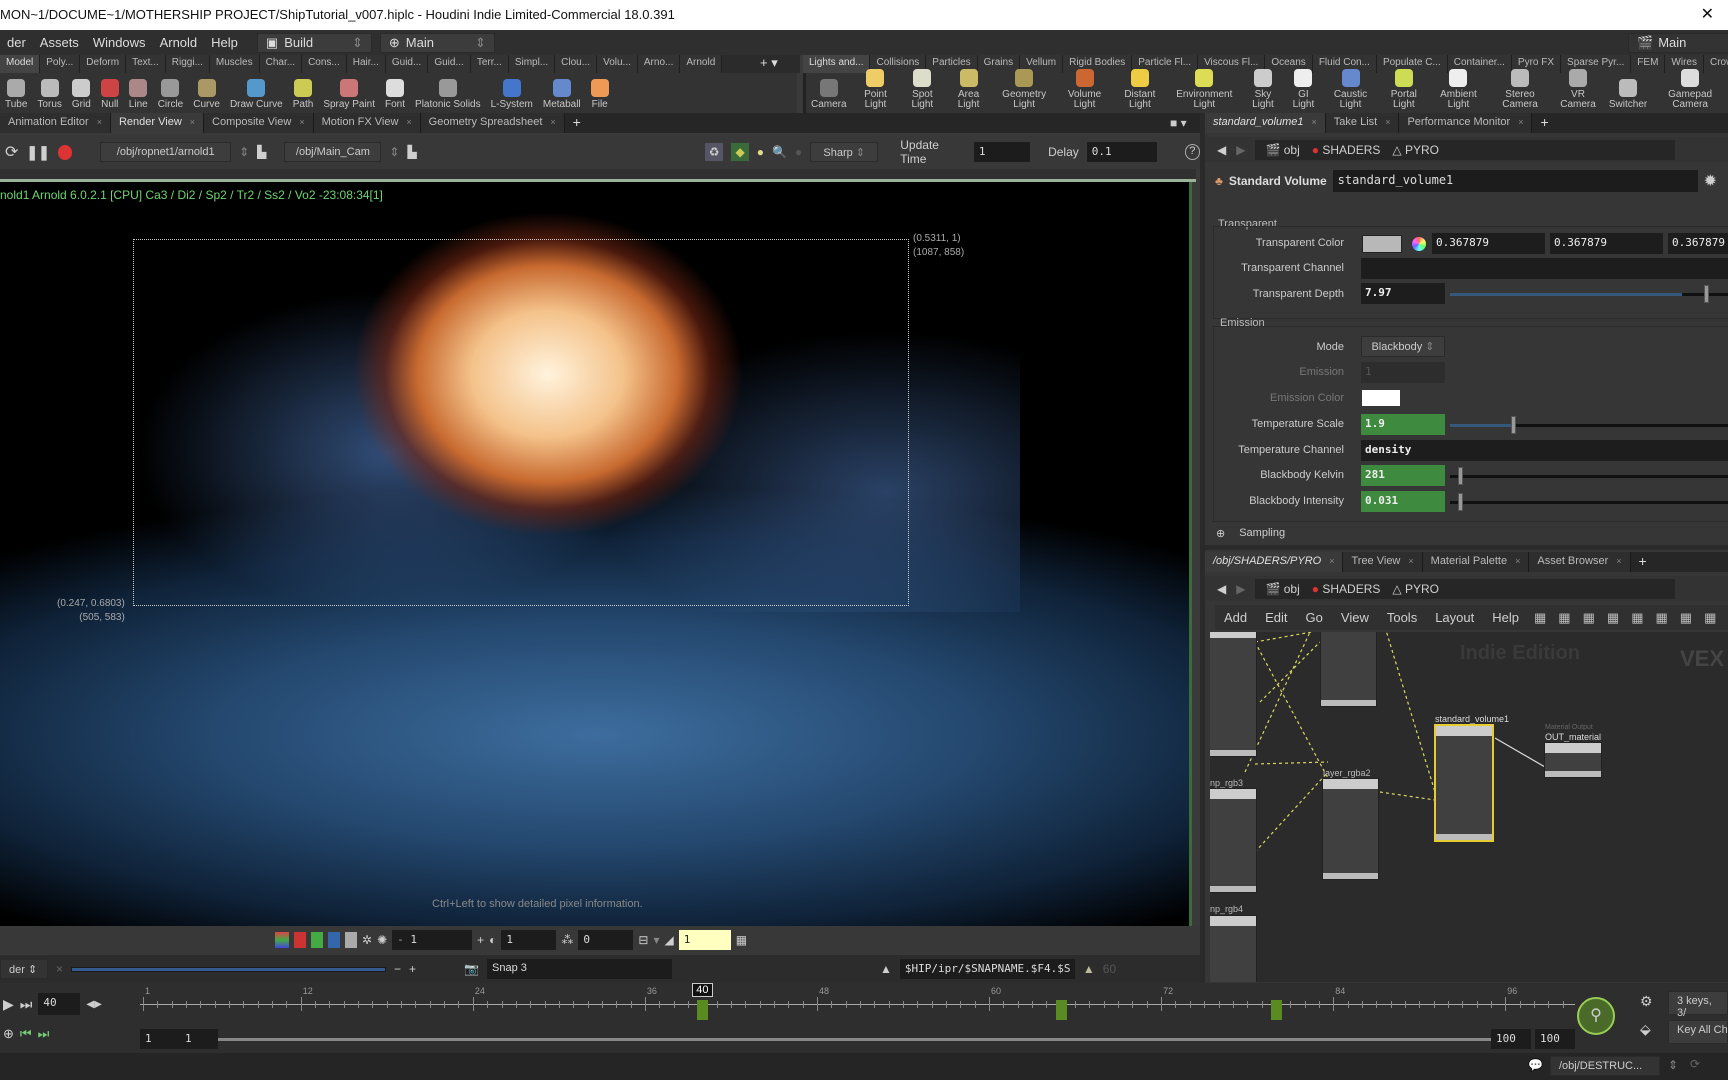  What do you see at coordinates (1265, 123) in the screenshot?
I see `tab-standard-volume1: standard_volume1 ×` at bounding box center [1265, 123].